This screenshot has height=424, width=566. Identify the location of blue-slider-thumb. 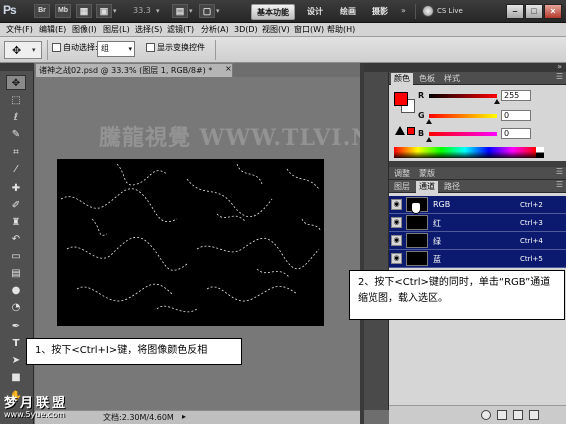
(429, 139).